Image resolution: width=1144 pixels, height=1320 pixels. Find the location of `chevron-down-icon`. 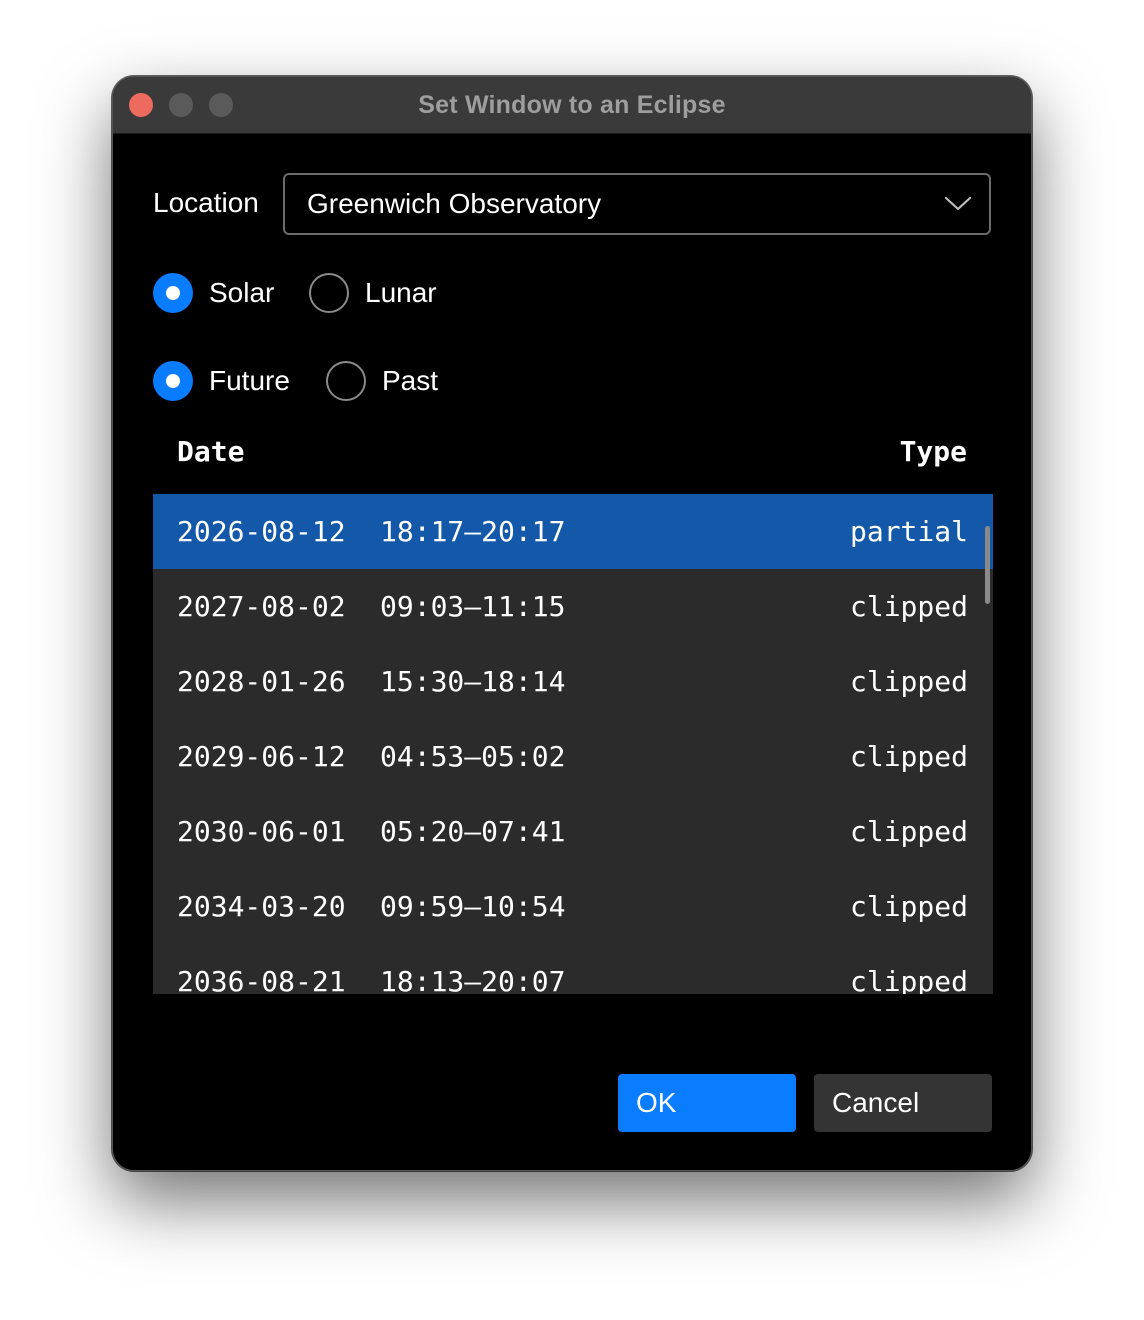

chevron-down-icon is located at coordinates (958, 203).